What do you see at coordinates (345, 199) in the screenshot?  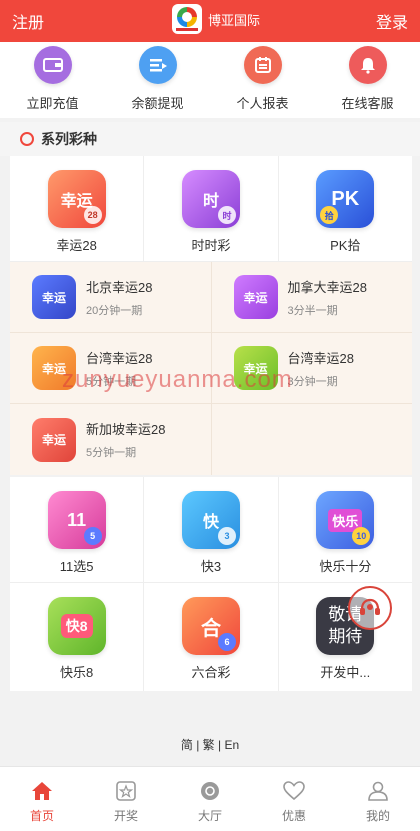 I see `pk10-icon: PK 拾` at bounding box center [345, 199].